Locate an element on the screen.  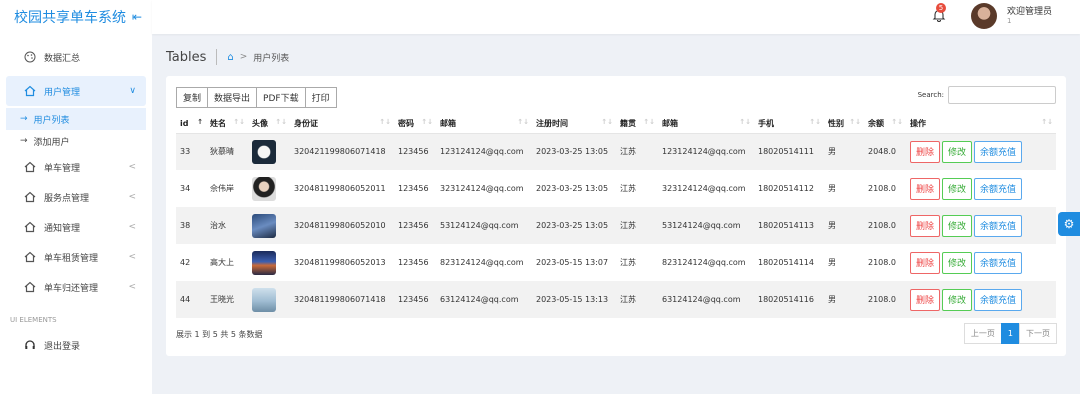
sidebar-item-users: 用户管理 ∨ is located at coordinates (76, 91).